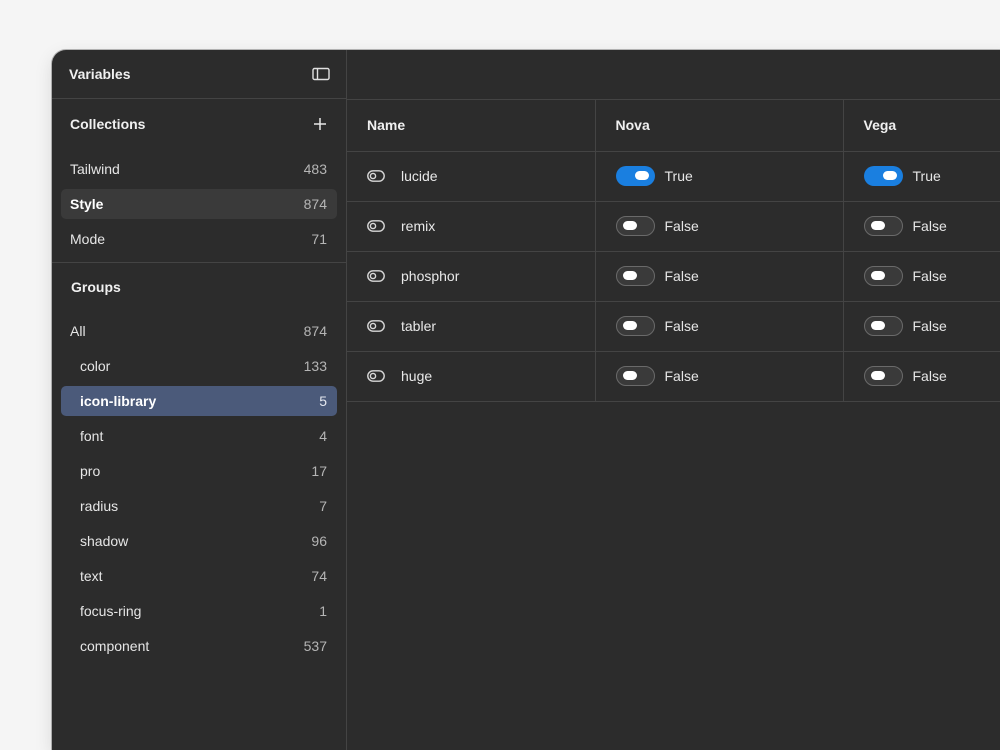 This screenshot has height=750, width=1000. I want to click on table-row: phosphor False False, so click(673, 276).